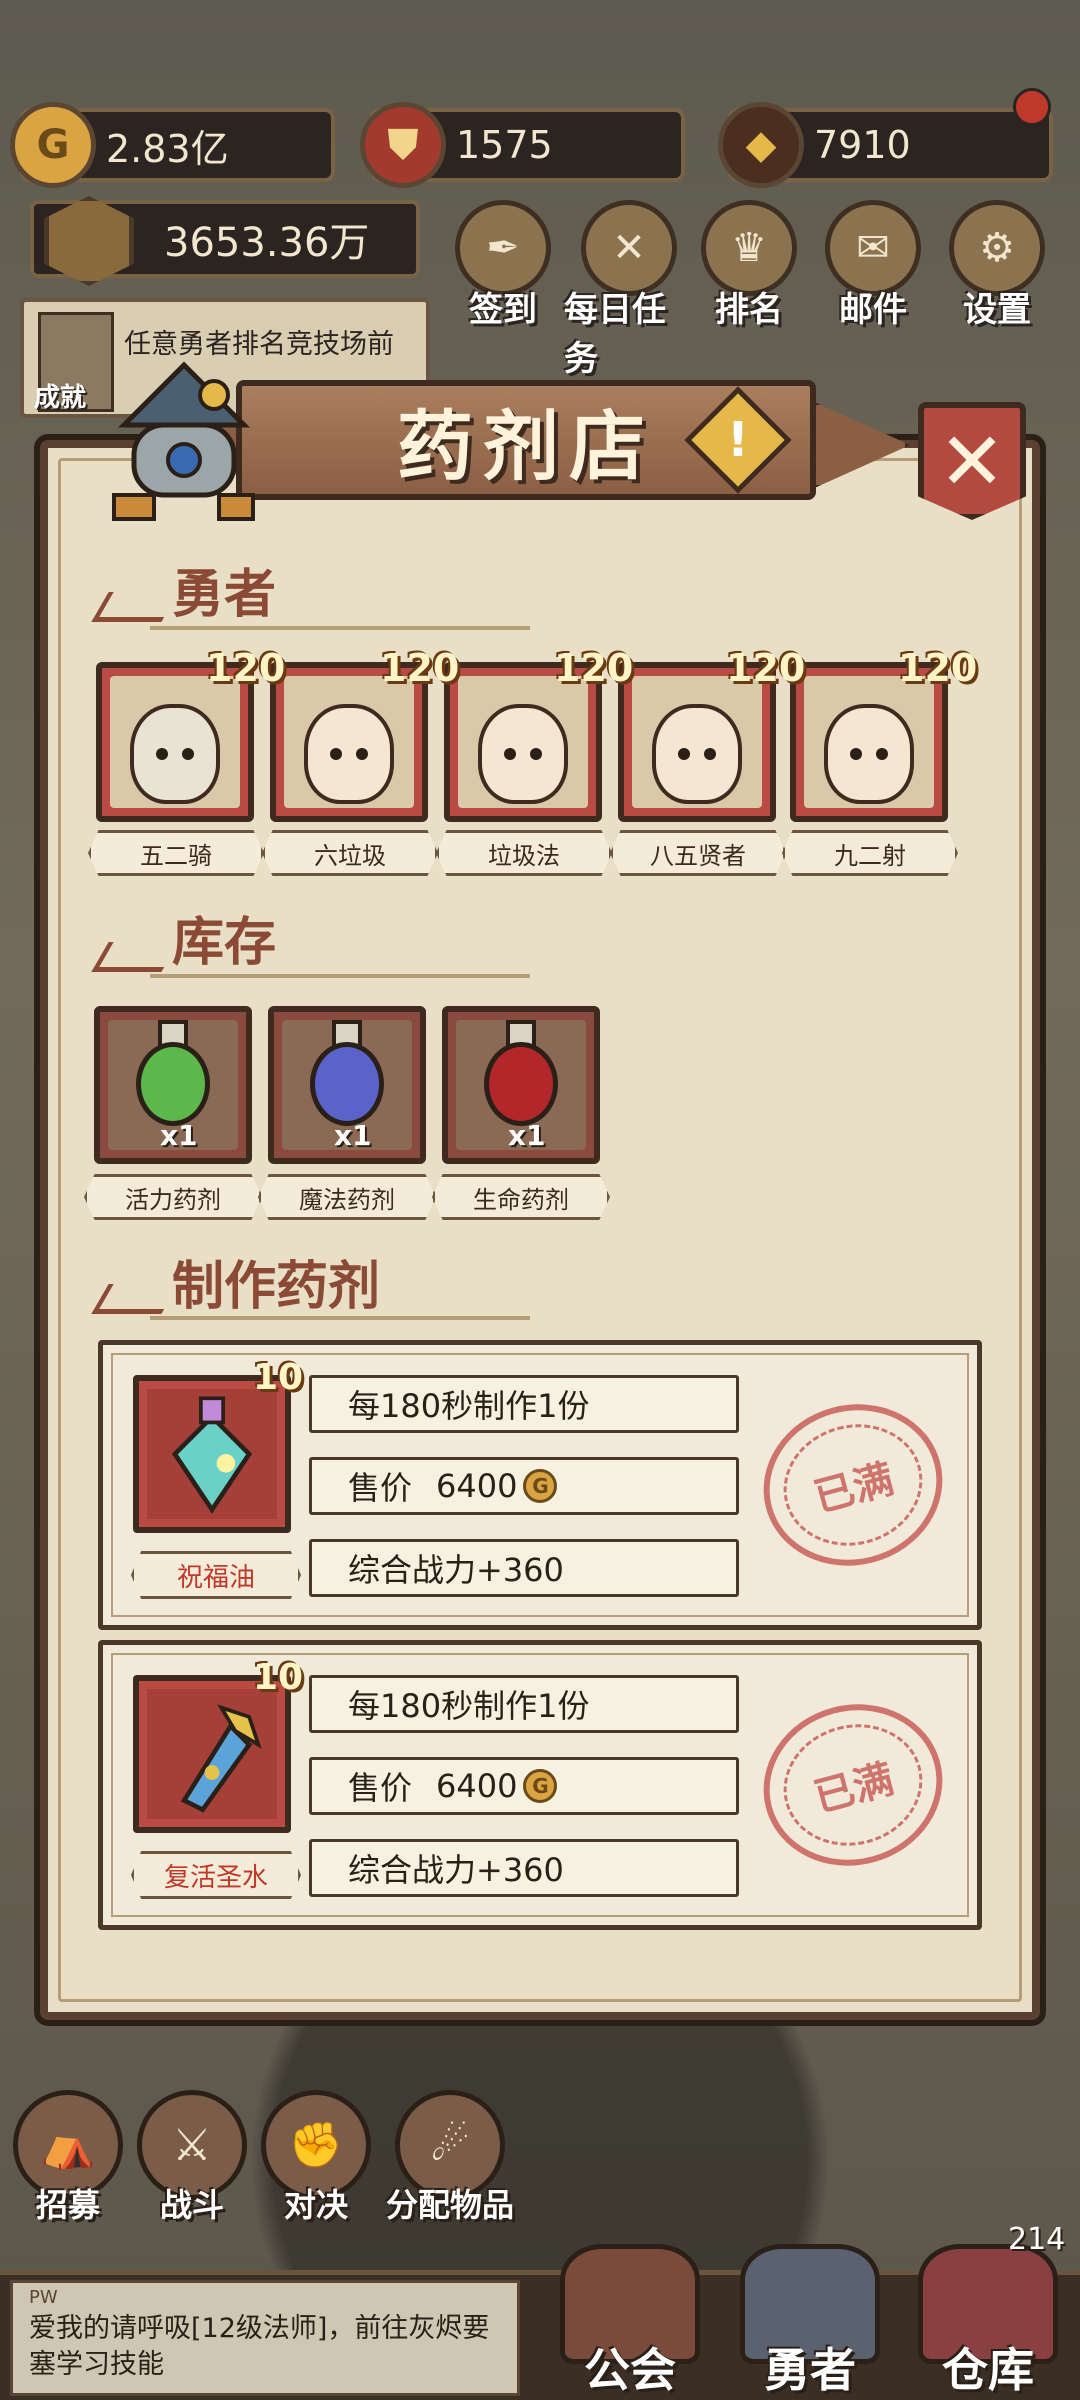 The image size is (1080, 2400). What do you see at coordinates (340, 628) in the screenshot?
I see `heroes-divider` at bounding box center [340, 628].